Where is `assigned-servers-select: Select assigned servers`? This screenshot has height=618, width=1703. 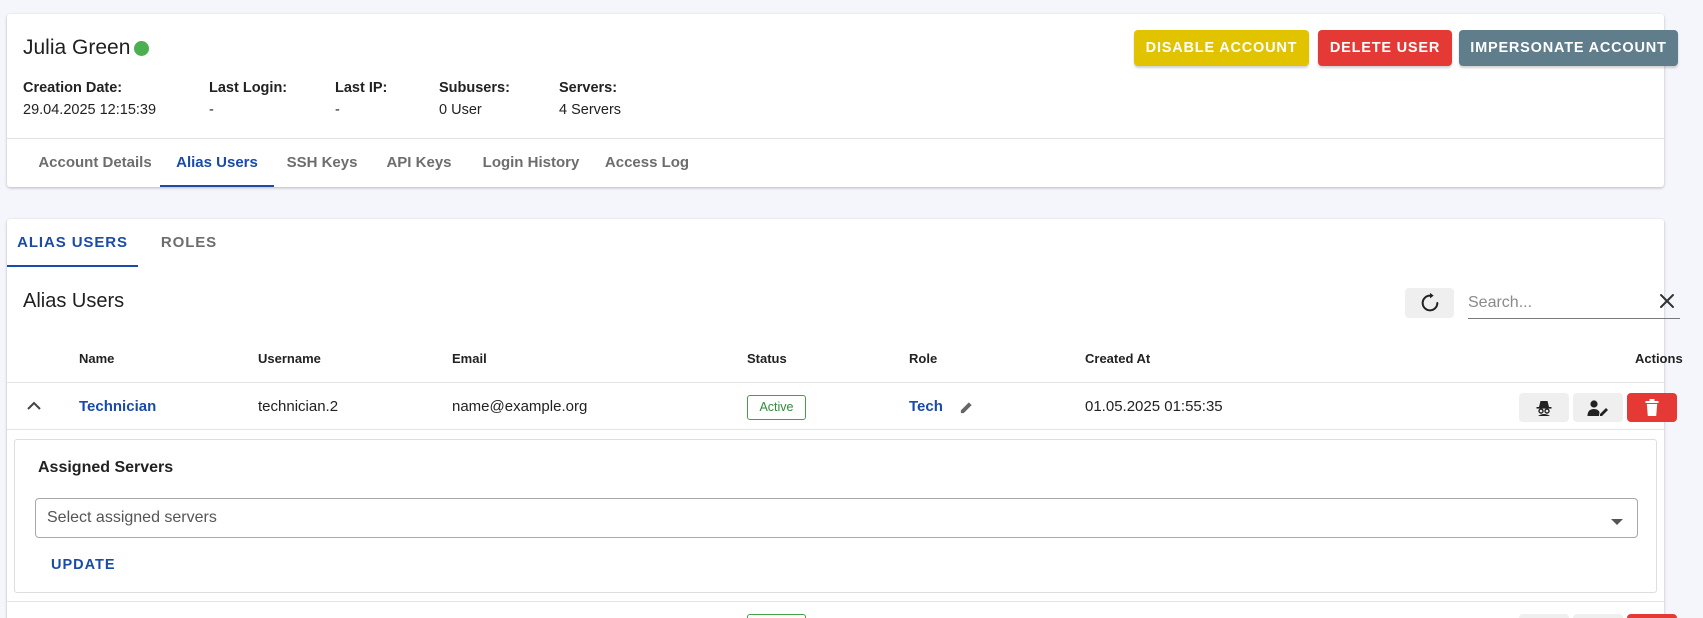
assigned-servers-select: Select assigned servers is located at coordinates (836, 518).